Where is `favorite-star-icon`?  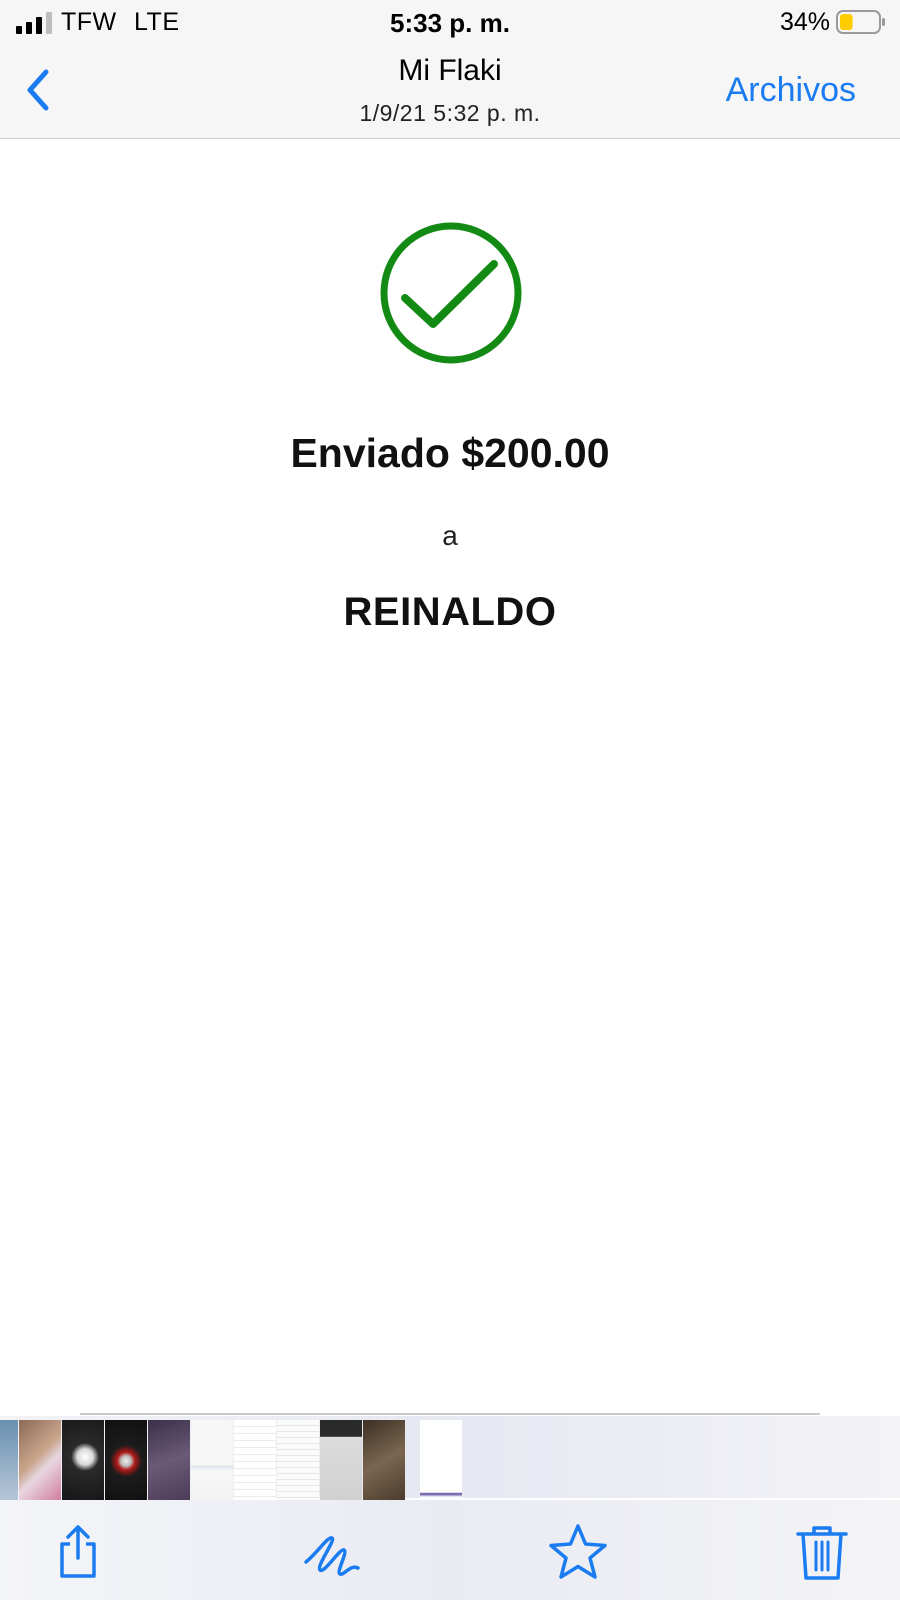 favorite-star-icon is located at coordinates (578, 1552).